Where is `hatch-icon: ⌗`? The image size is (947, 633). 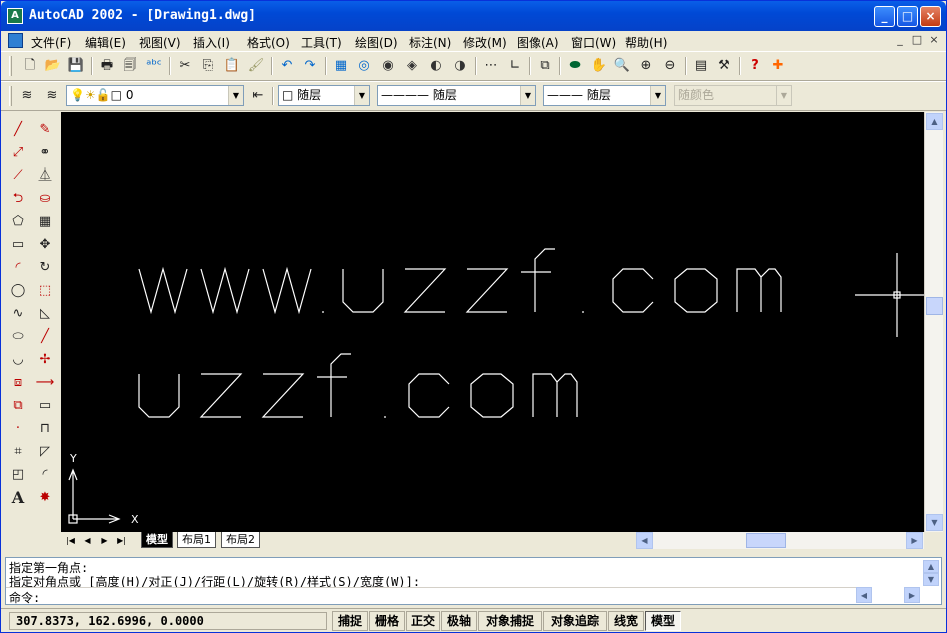 hatch-icon: ⌗ is located at coordinates (18, 452).